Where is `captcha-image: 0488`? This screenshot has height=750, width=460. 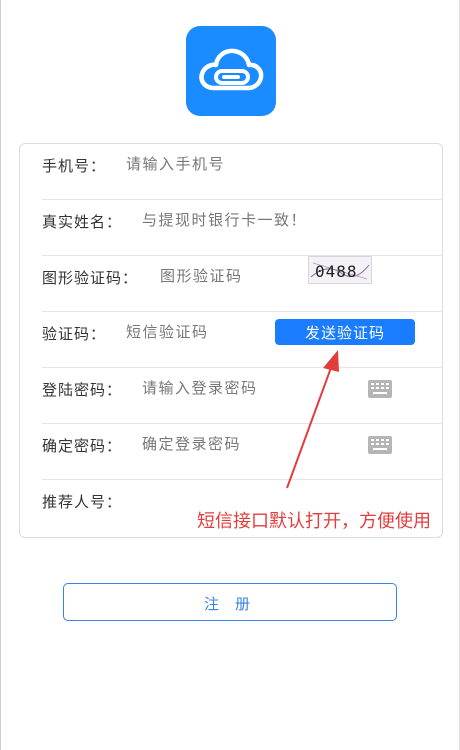
captcha-image: 0488 is located at coordinates (340, 270).